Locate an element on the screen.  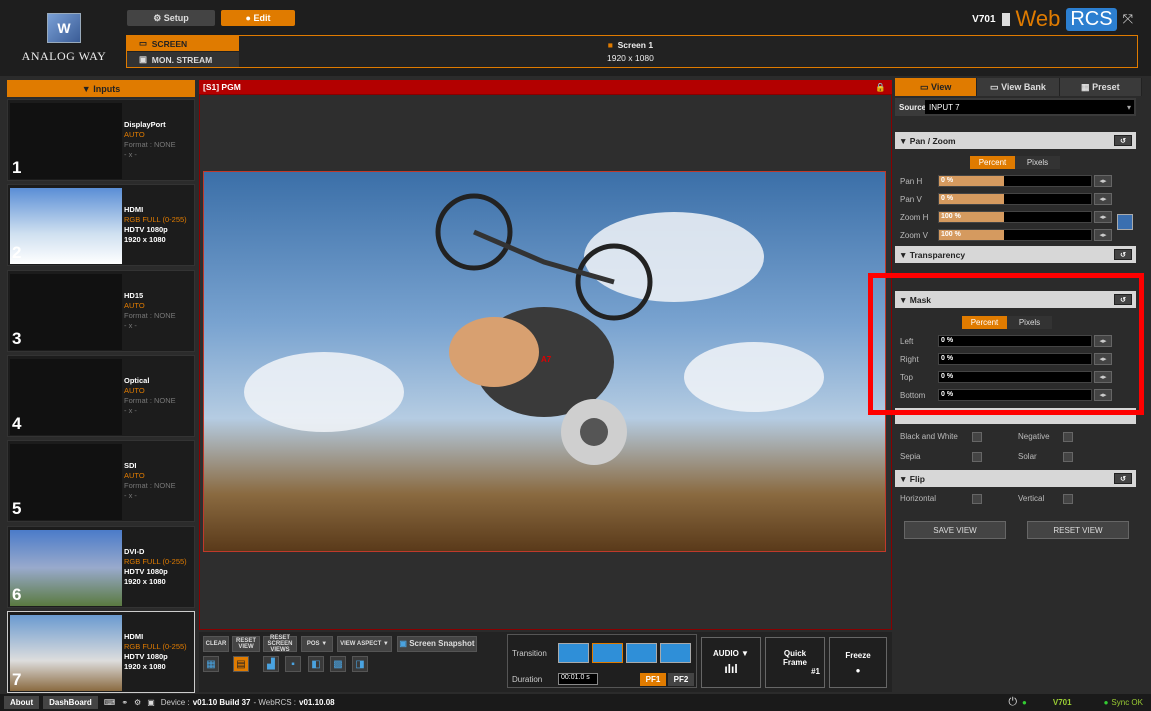
audio-button: AUDIO ▼ ılıl is located at coordinates (731, 662).